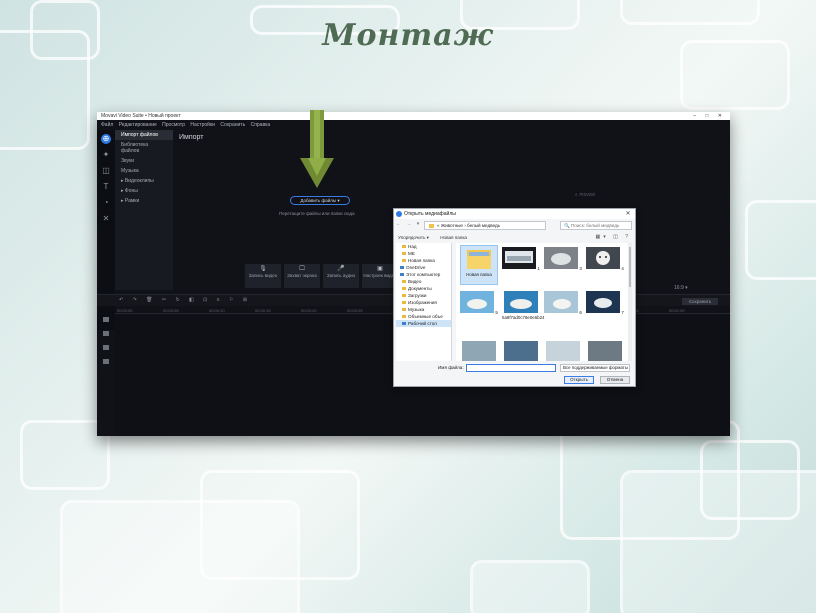 This screenshot has width=816, height=613. What do you see at coordinates (309, 310) in the screenshot?
I see `ruler-mark: 00:00:20` at bounding box center [309, 310].